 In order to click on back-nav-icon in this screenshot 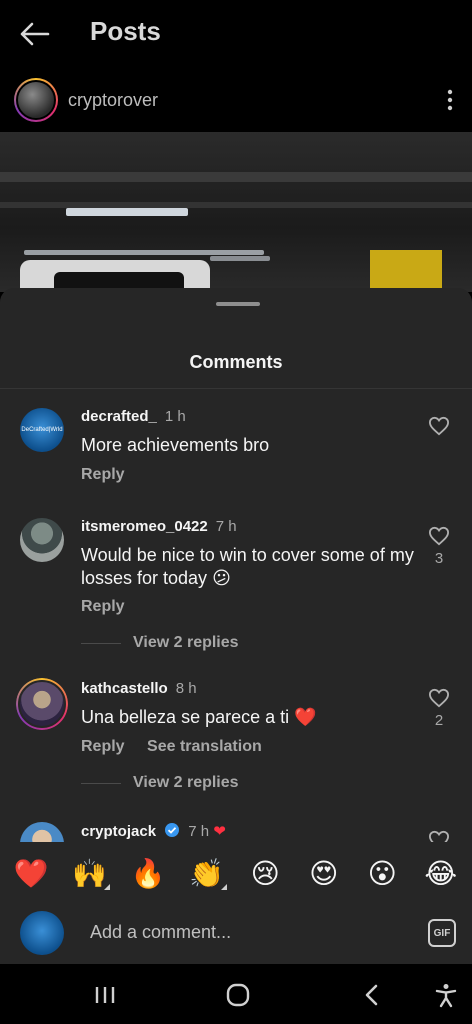, I will do `click(372, 995)`.